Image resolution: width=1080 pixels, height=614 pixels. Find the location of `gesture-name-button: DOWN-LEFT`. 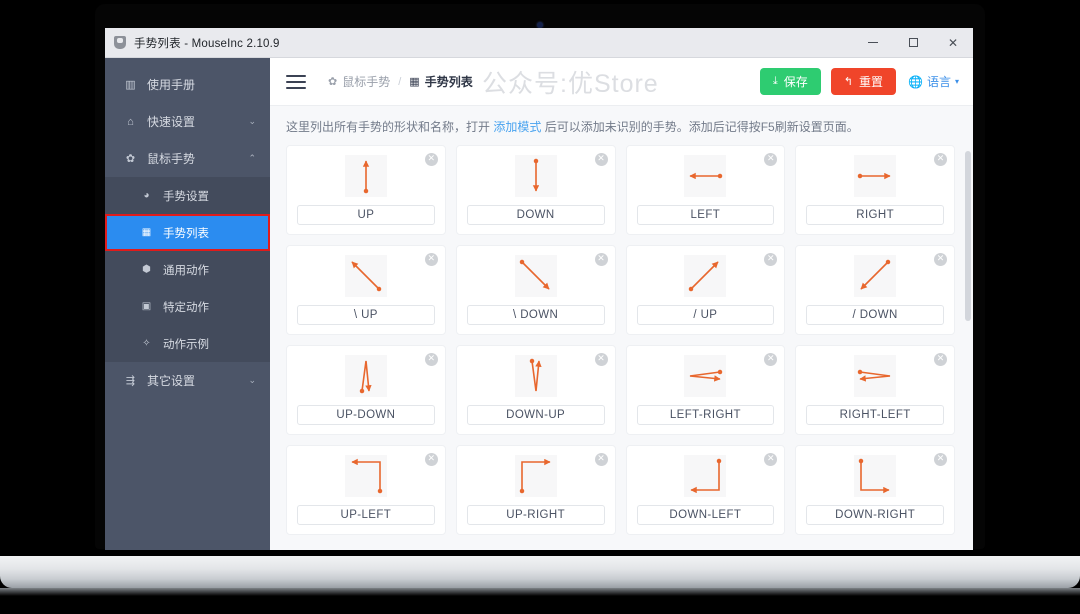

gesture-name-button: DOWN-LEFT is located at coordinates (705, 515).